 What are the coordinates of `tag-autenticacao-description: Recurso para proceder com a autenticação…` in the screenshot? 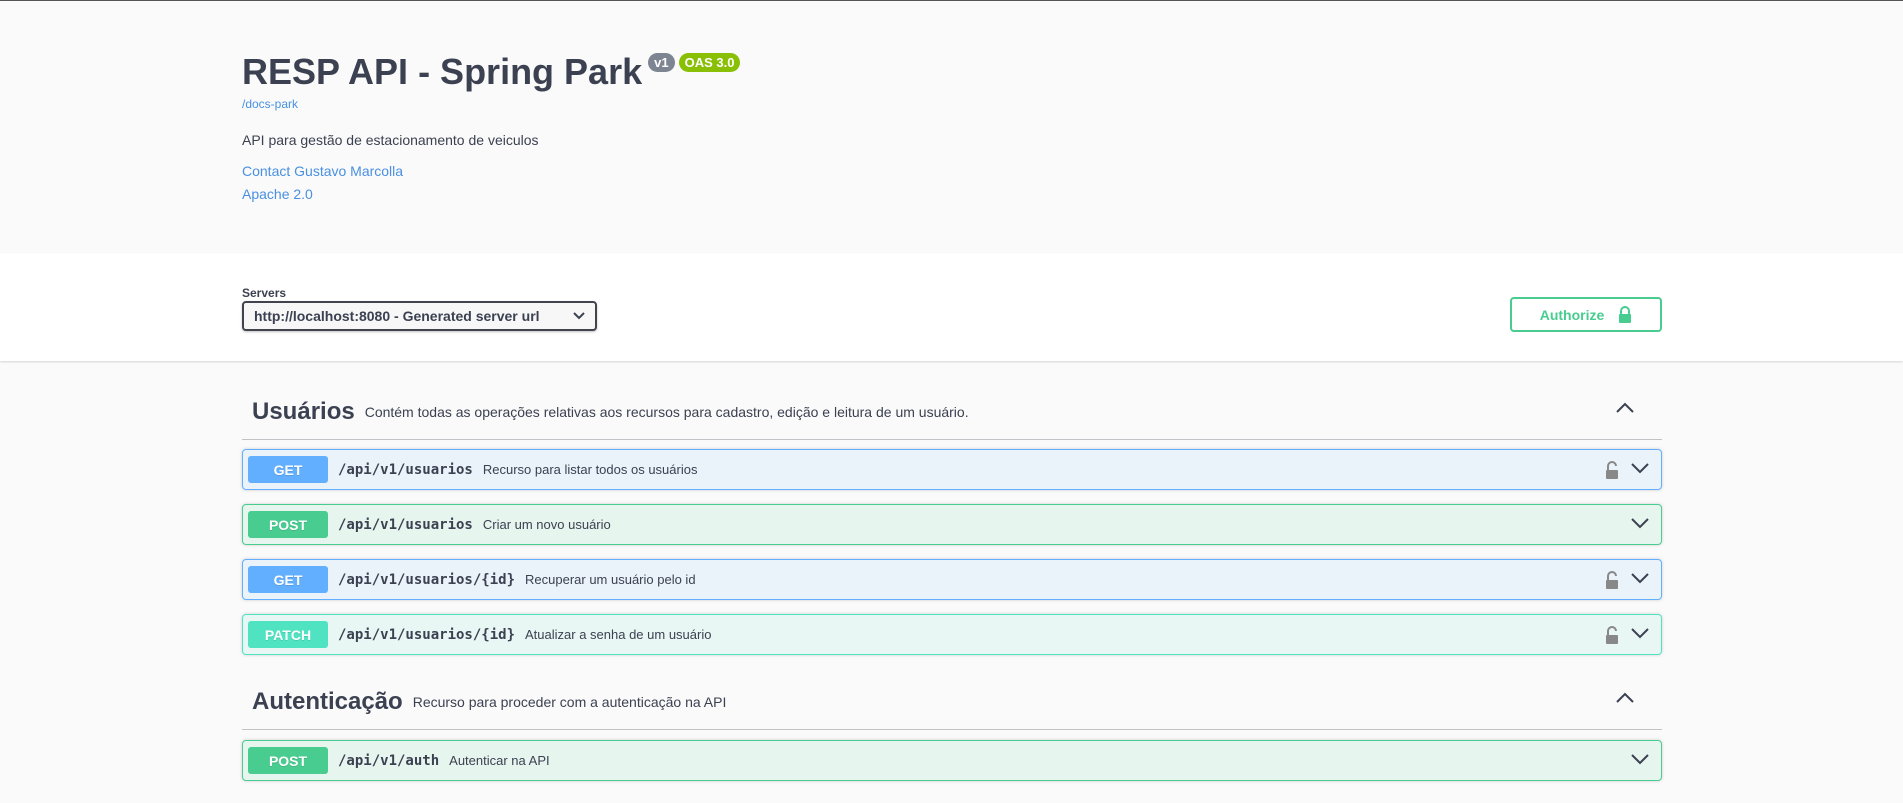 It's located at (569, 701).